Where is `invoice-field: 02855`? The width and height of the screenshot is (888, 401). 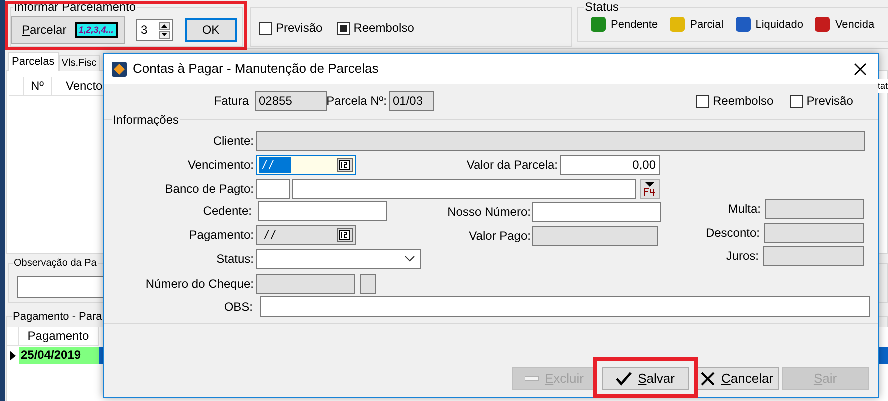
invoice-field: 02855 is located at coordinates (291, 101).